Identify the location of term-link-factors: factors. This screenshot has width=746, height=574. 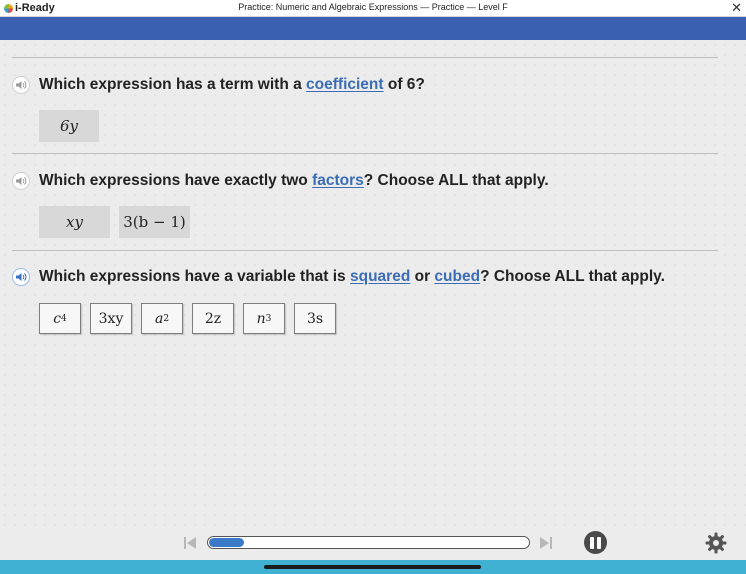
(338, 180).